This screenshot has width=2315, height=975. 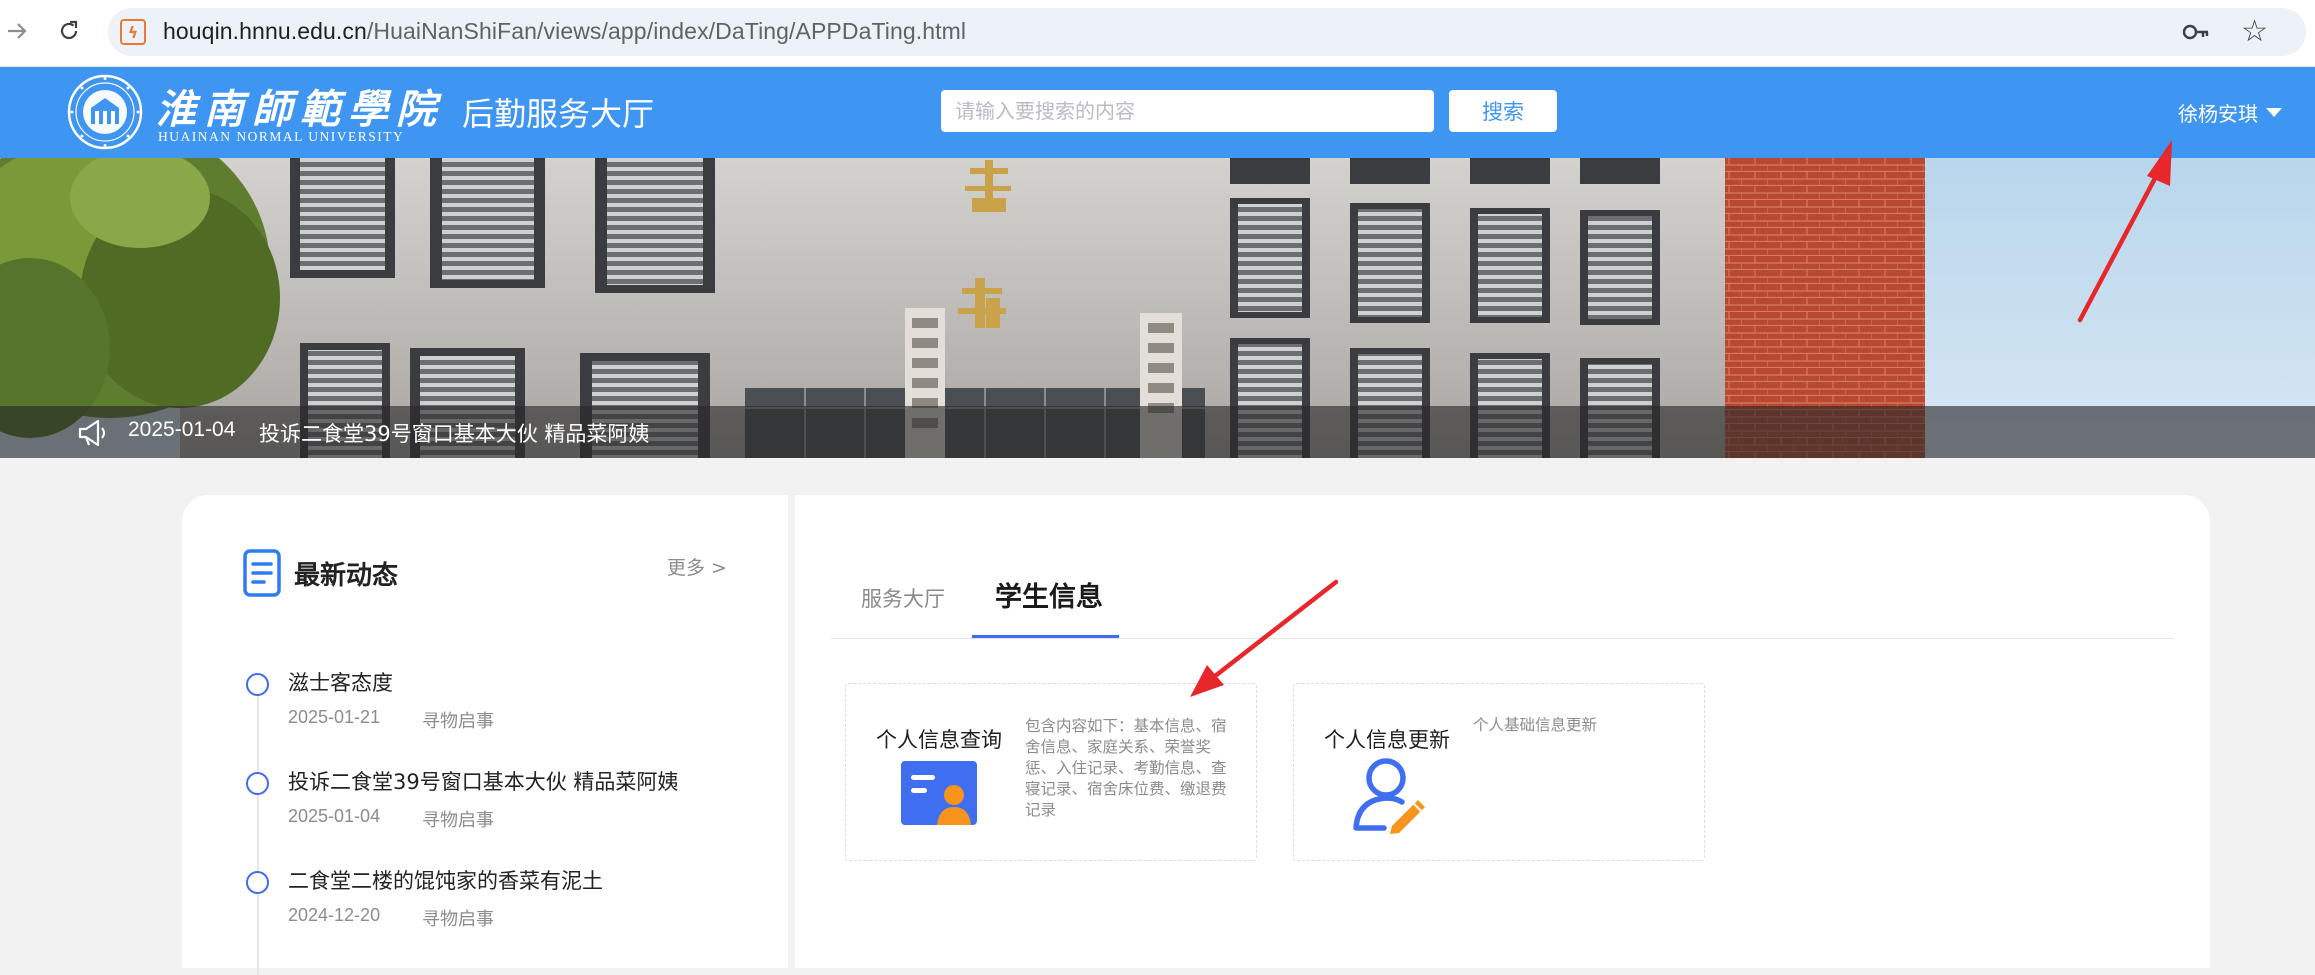 I want to click on logo-chinese-name: 淮南師範學院, so click(x=300, y=109).